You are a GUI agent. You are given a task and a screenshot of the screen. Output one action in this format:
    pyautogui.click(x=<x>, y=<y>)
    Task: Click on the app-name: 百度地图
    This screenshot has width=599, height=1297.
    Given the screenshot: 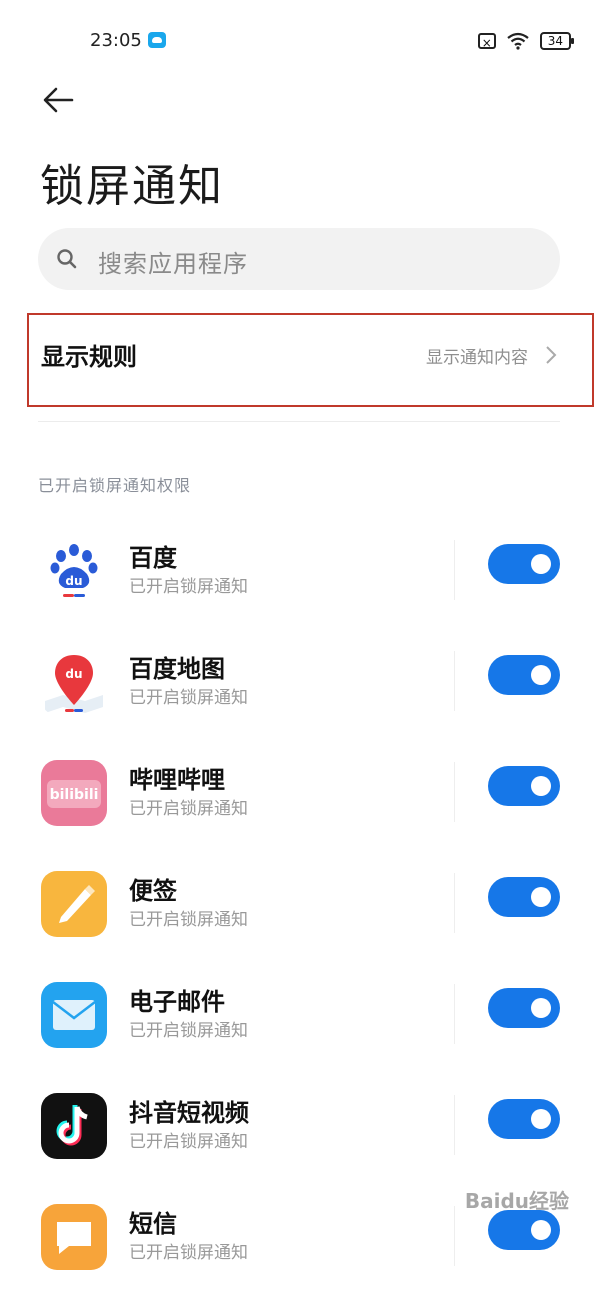 What is the action you would take?
    pyautogui.click(x=177, y=669)
    